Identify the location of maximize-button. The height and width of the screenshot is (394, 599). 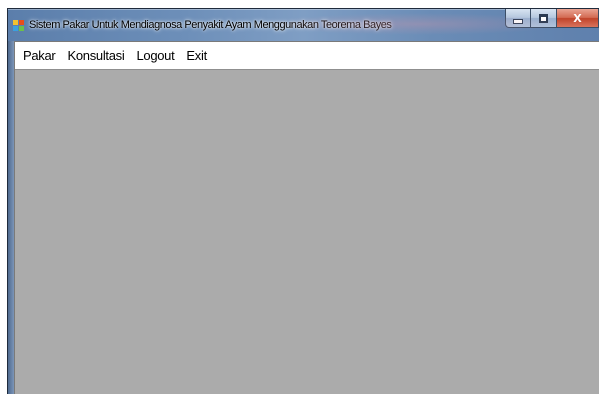
(544, 18).